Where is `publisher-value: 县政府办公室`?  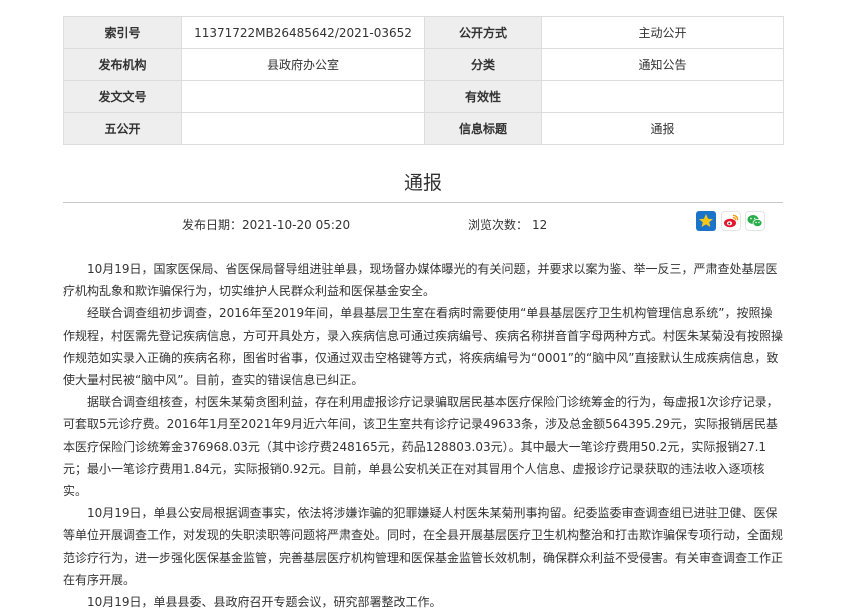
publisher-value: 县政府办公室 is located at coordinates (303, 64).